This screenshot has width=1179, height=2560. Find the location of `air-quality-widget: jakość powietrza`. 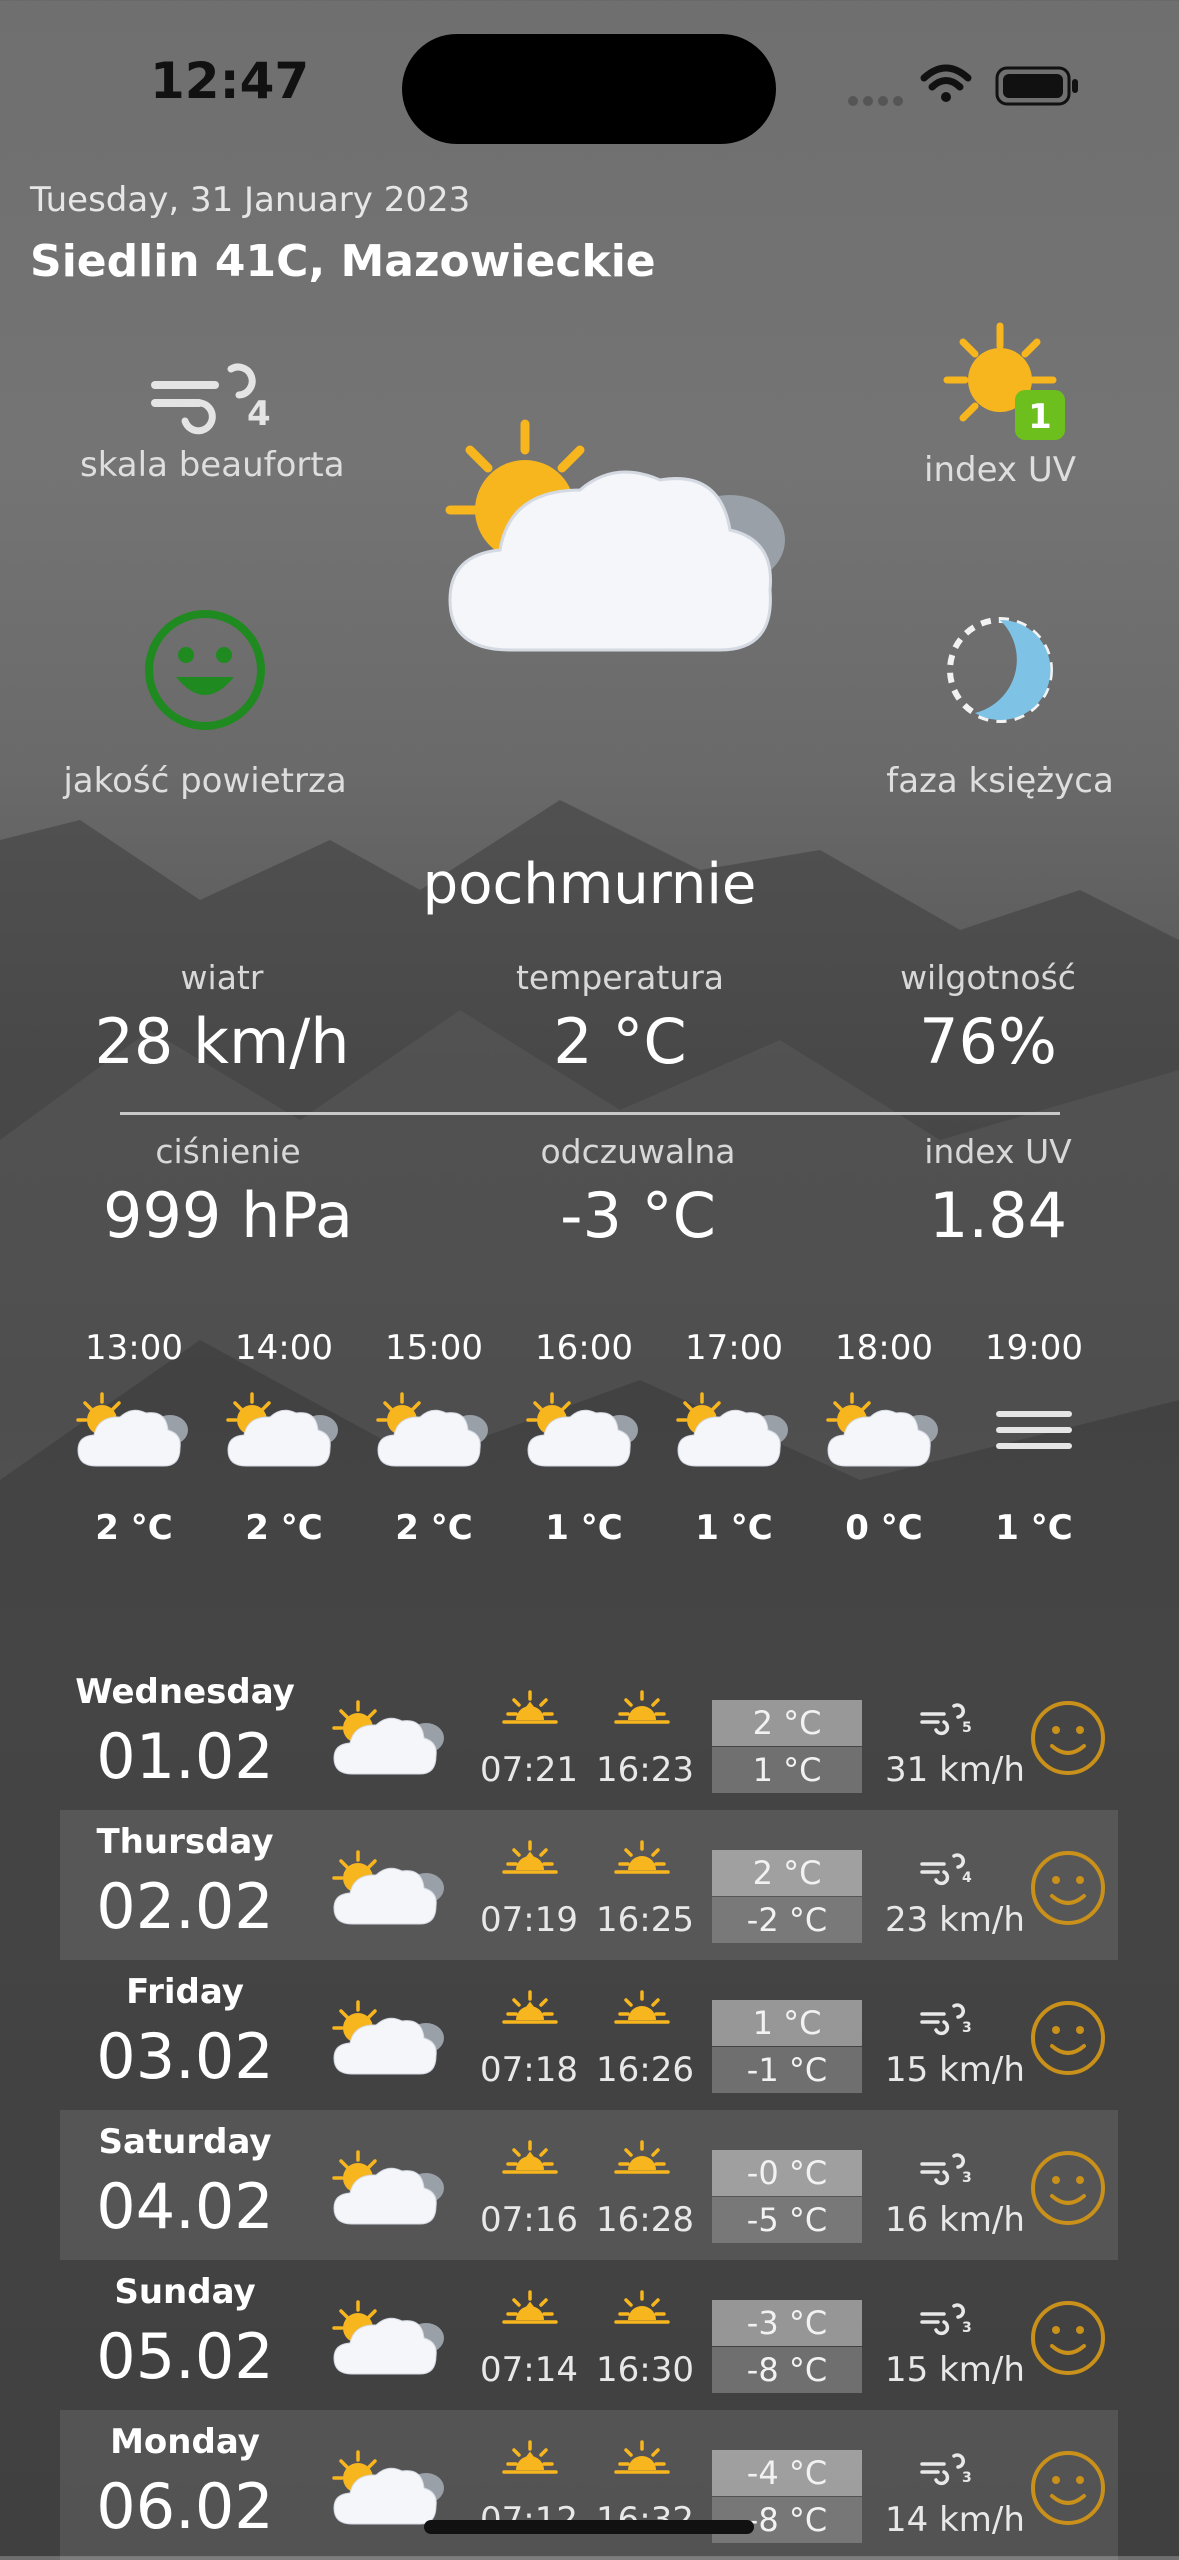

air-quality-widget: jakość powietrza is located at coordinates (205, 703).